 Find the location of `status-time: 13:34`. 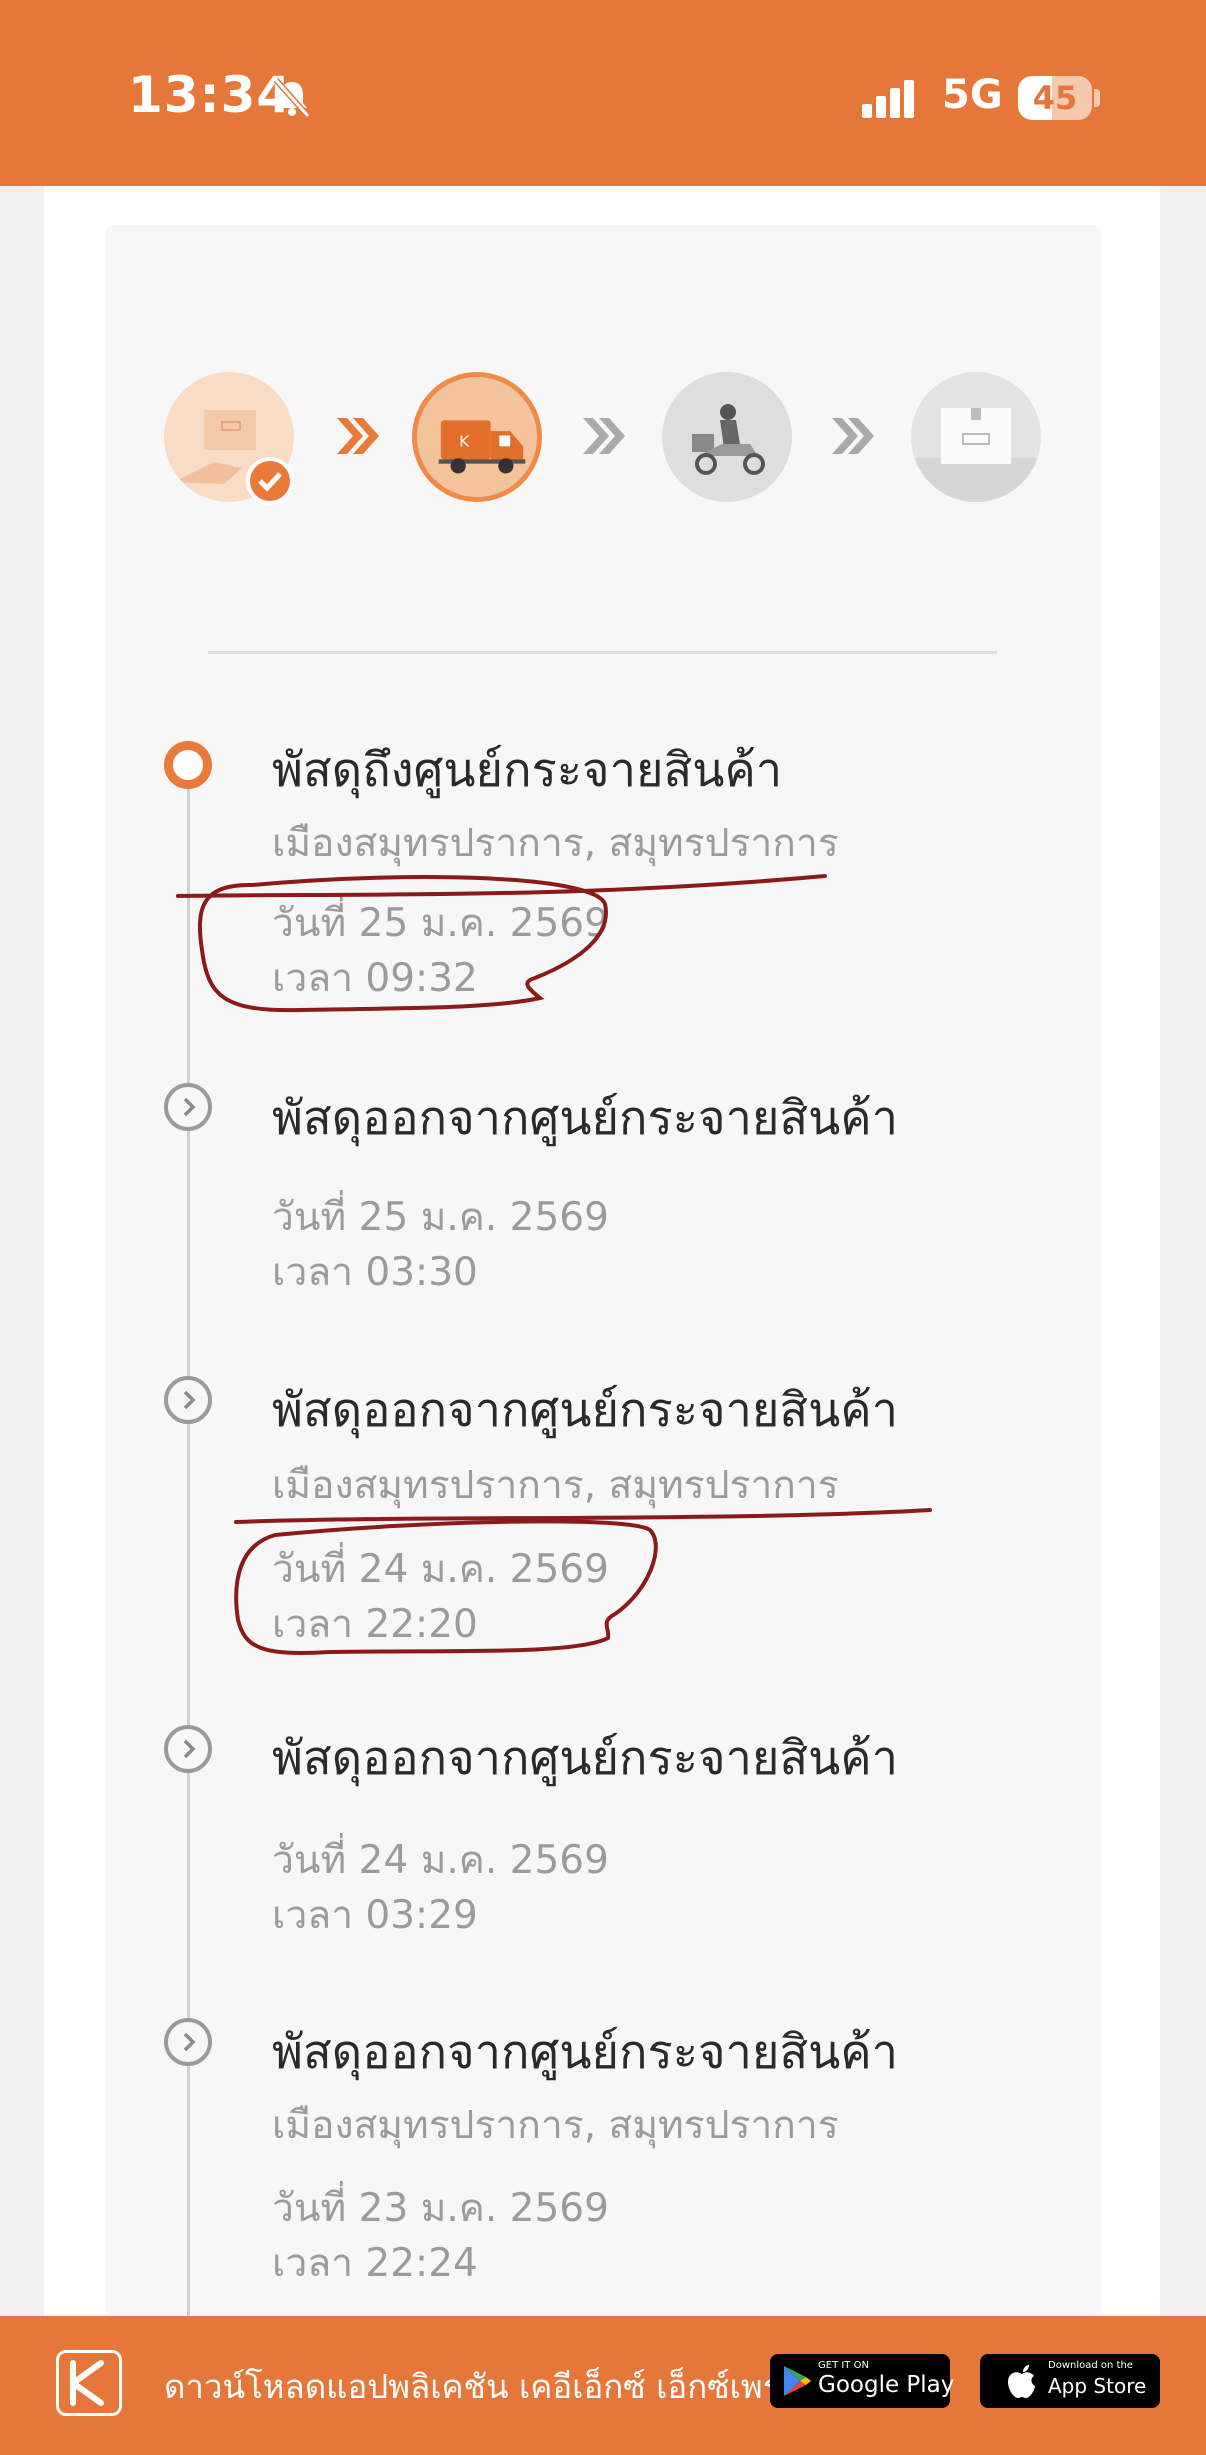

status-time: 13:34 is located at coordinates (210, 95).